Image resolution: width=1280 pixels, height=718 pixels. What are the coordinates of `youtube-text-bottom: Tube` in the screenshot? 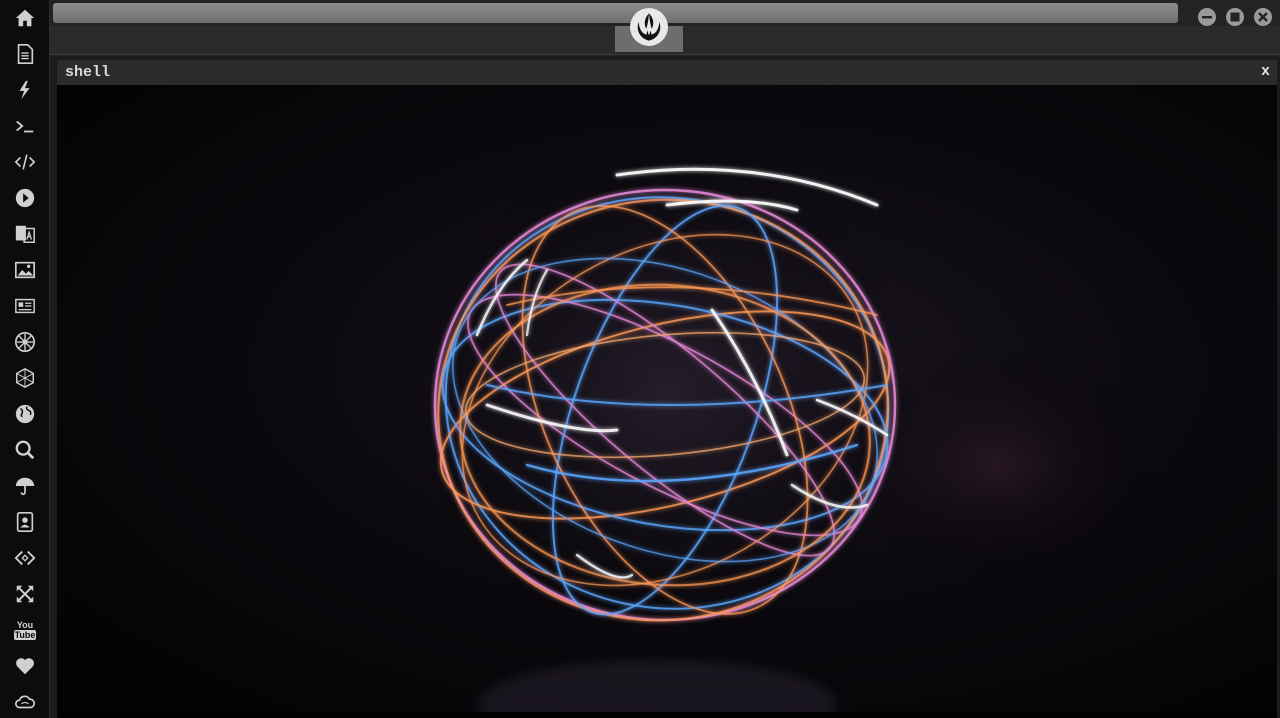 It's located at (25, 635).